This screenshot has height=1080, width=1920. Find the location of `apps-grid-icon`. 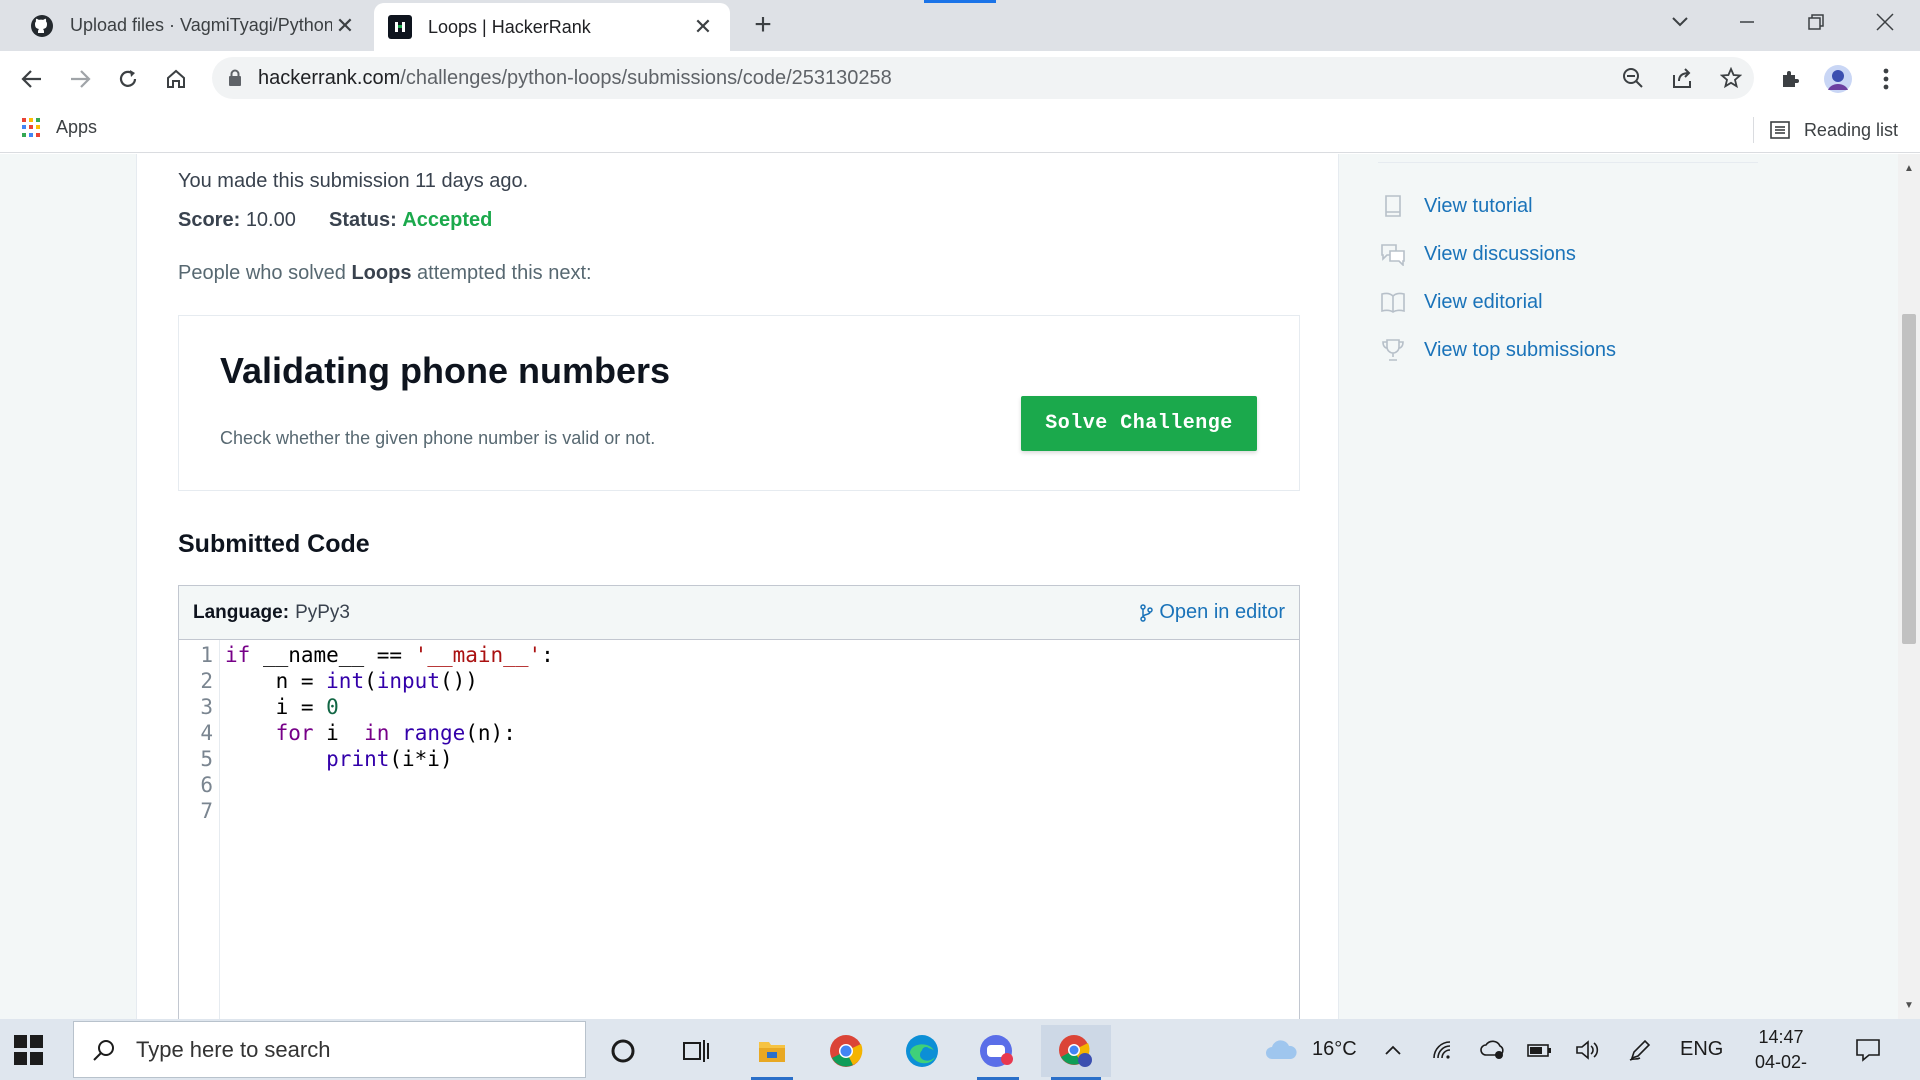

apps-grid-icon is located at coordinates (32, 127).